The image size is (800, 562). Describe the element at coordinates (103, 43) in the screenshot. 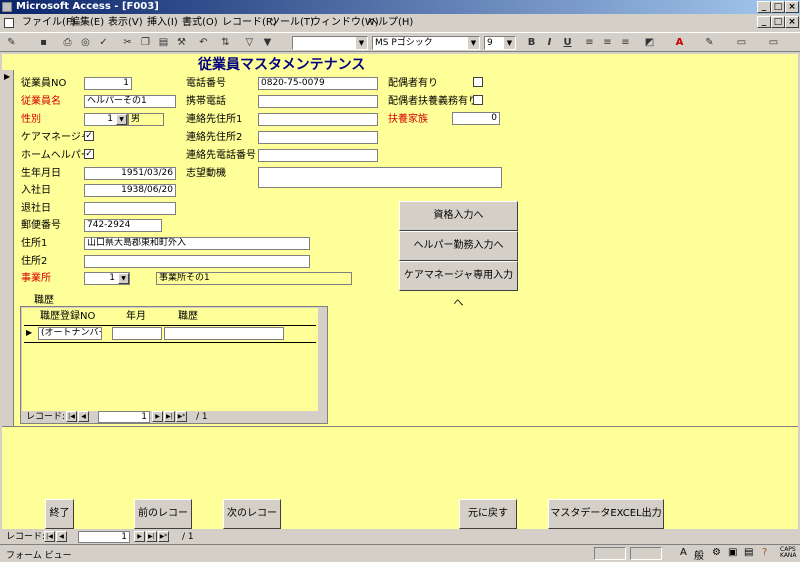

I see `spell-icon: ✓` at that location.